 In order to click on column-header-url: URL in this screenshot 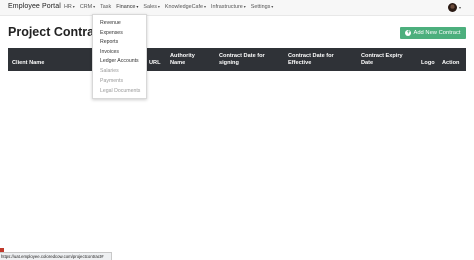, I will do `click(155, 63)`.